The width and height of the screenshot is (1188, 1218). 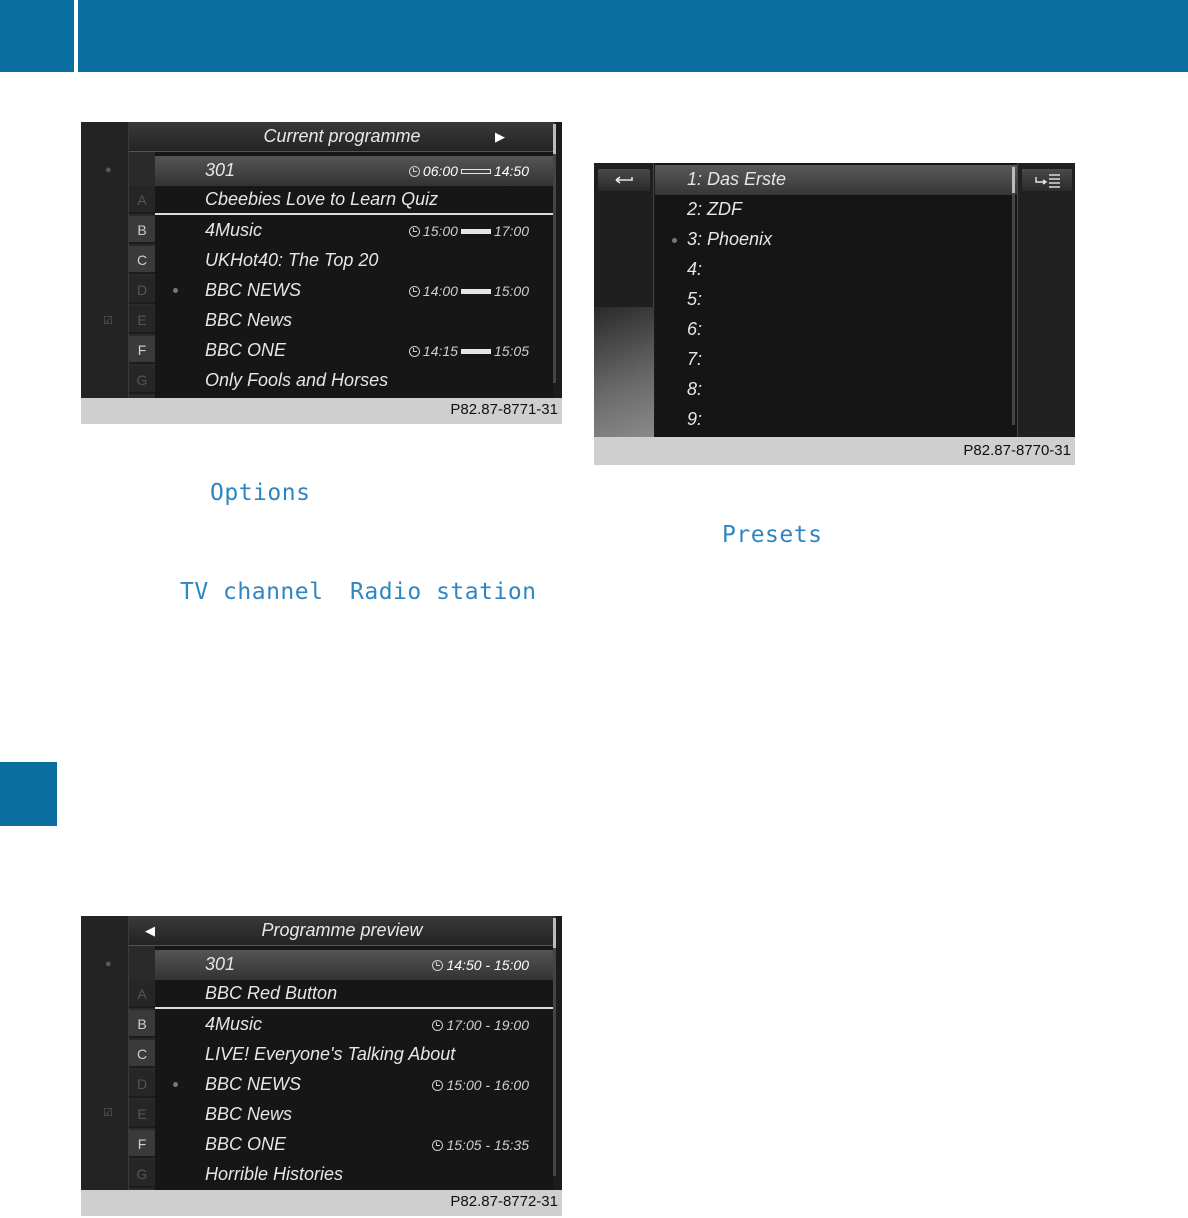 I want to click on start-time: 14:00, so click(x=440, y=291).